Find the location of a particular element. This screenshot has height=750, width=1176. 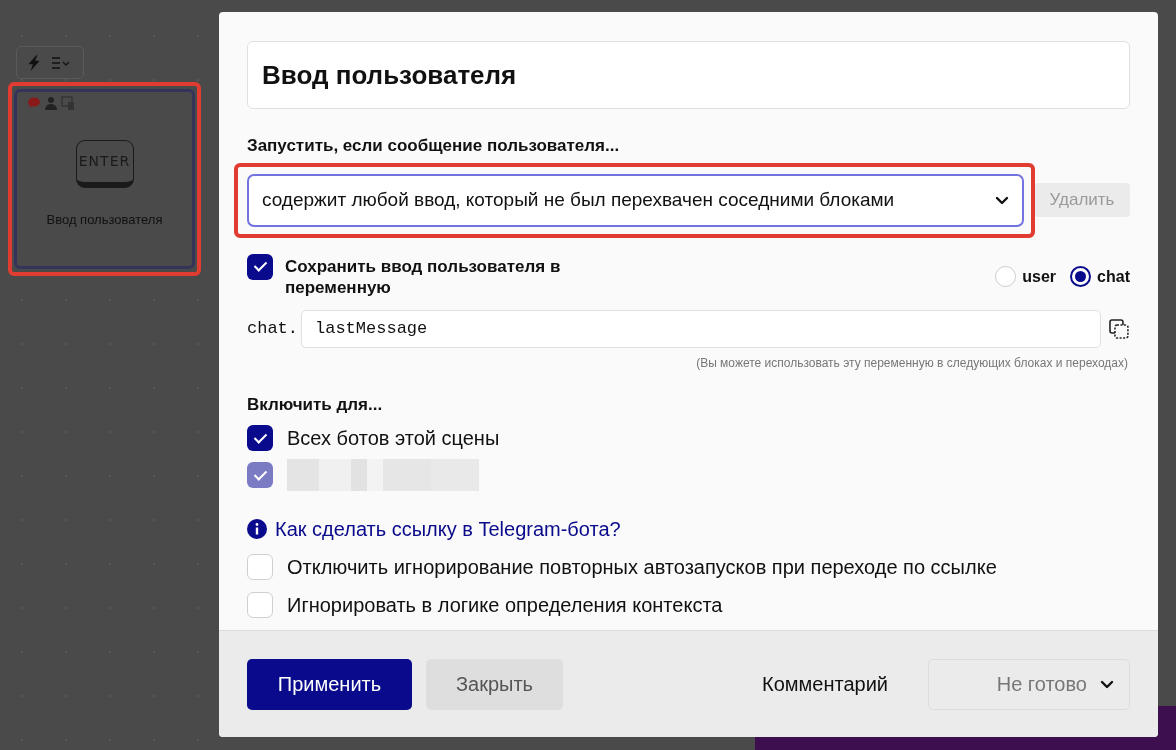

menu-icon is located at coordinates (61, 62).